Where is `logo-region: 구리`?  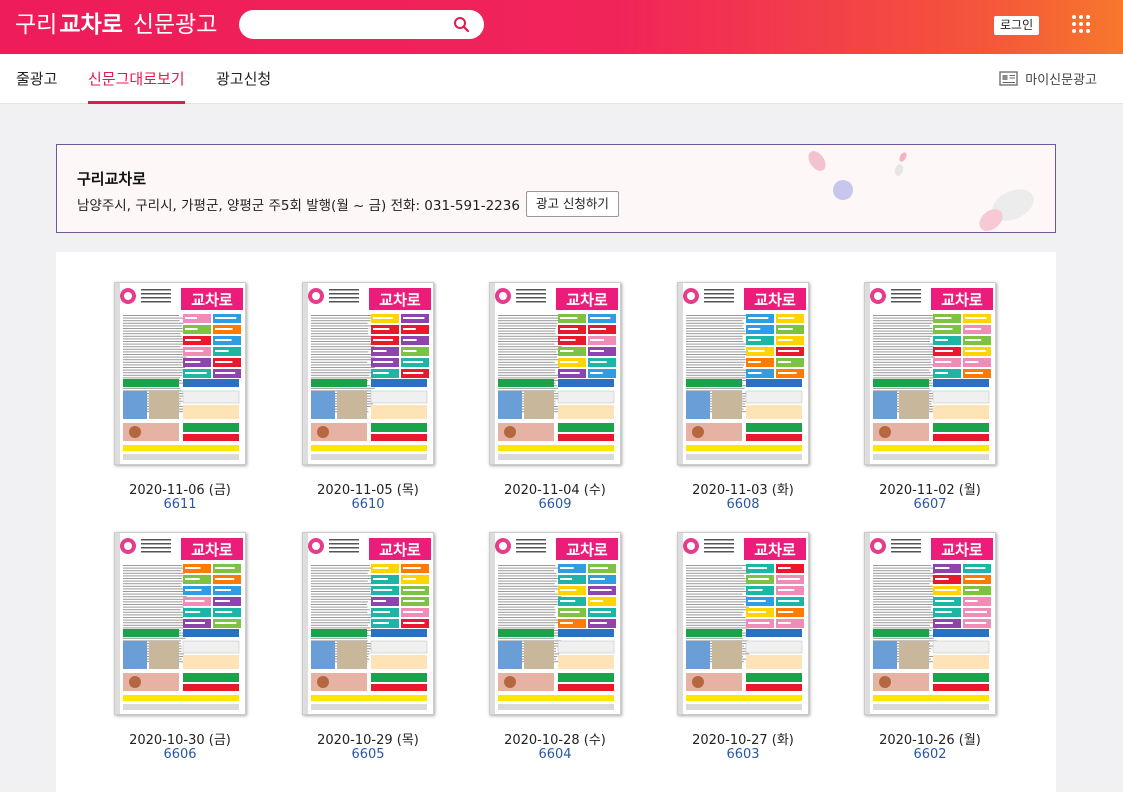 logo-region: 구리 is located at coordinates (36, 25).